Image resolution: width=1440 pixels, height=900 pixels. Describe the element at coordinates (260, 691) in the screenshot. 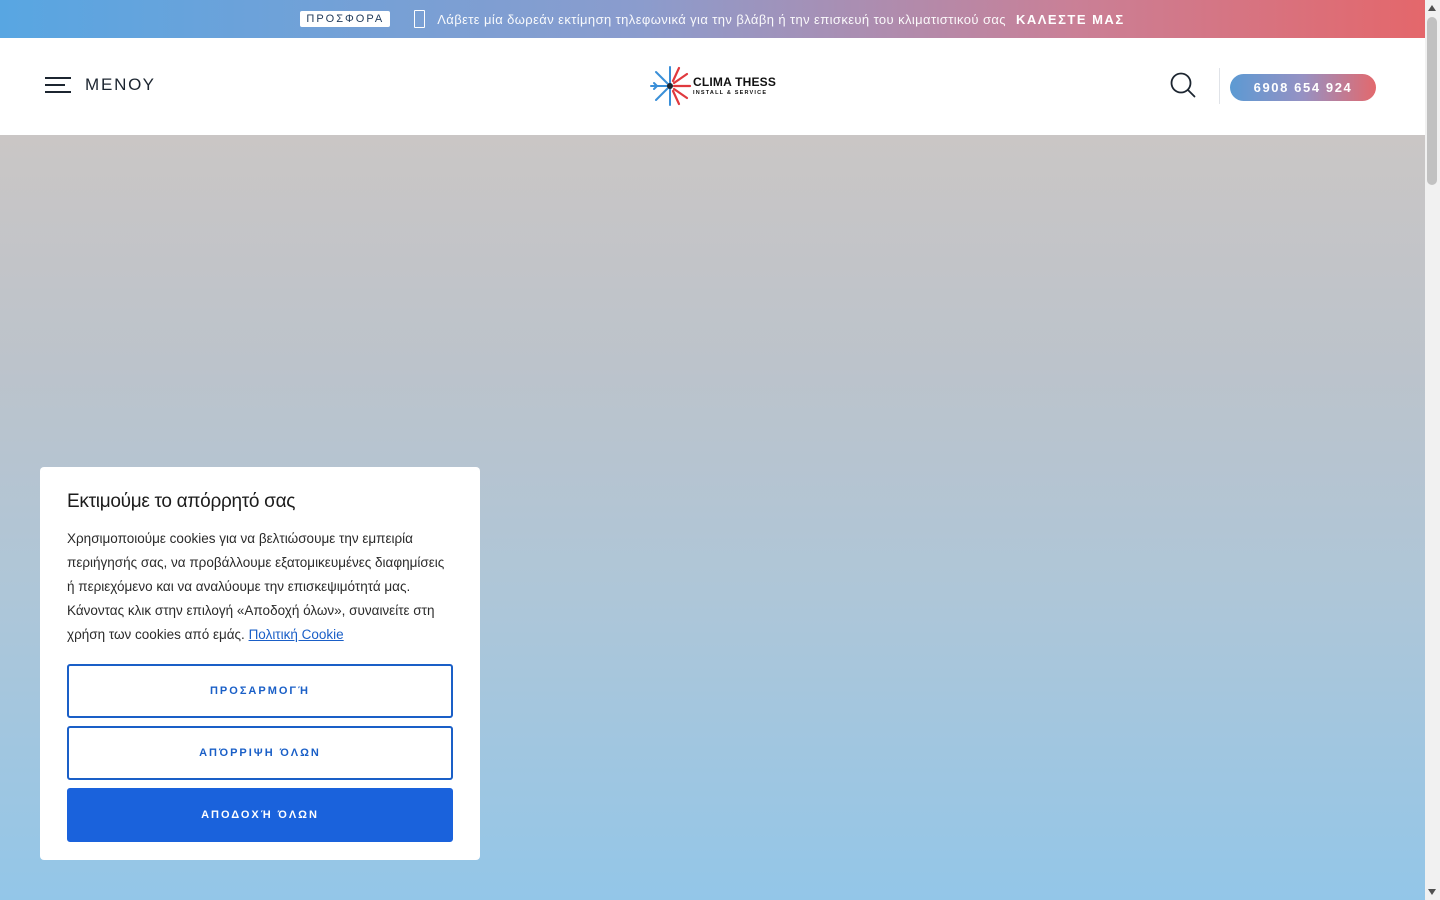

I see `customize-button: ΠΡΟΣΑΡΜΟΓΉ` at that location.